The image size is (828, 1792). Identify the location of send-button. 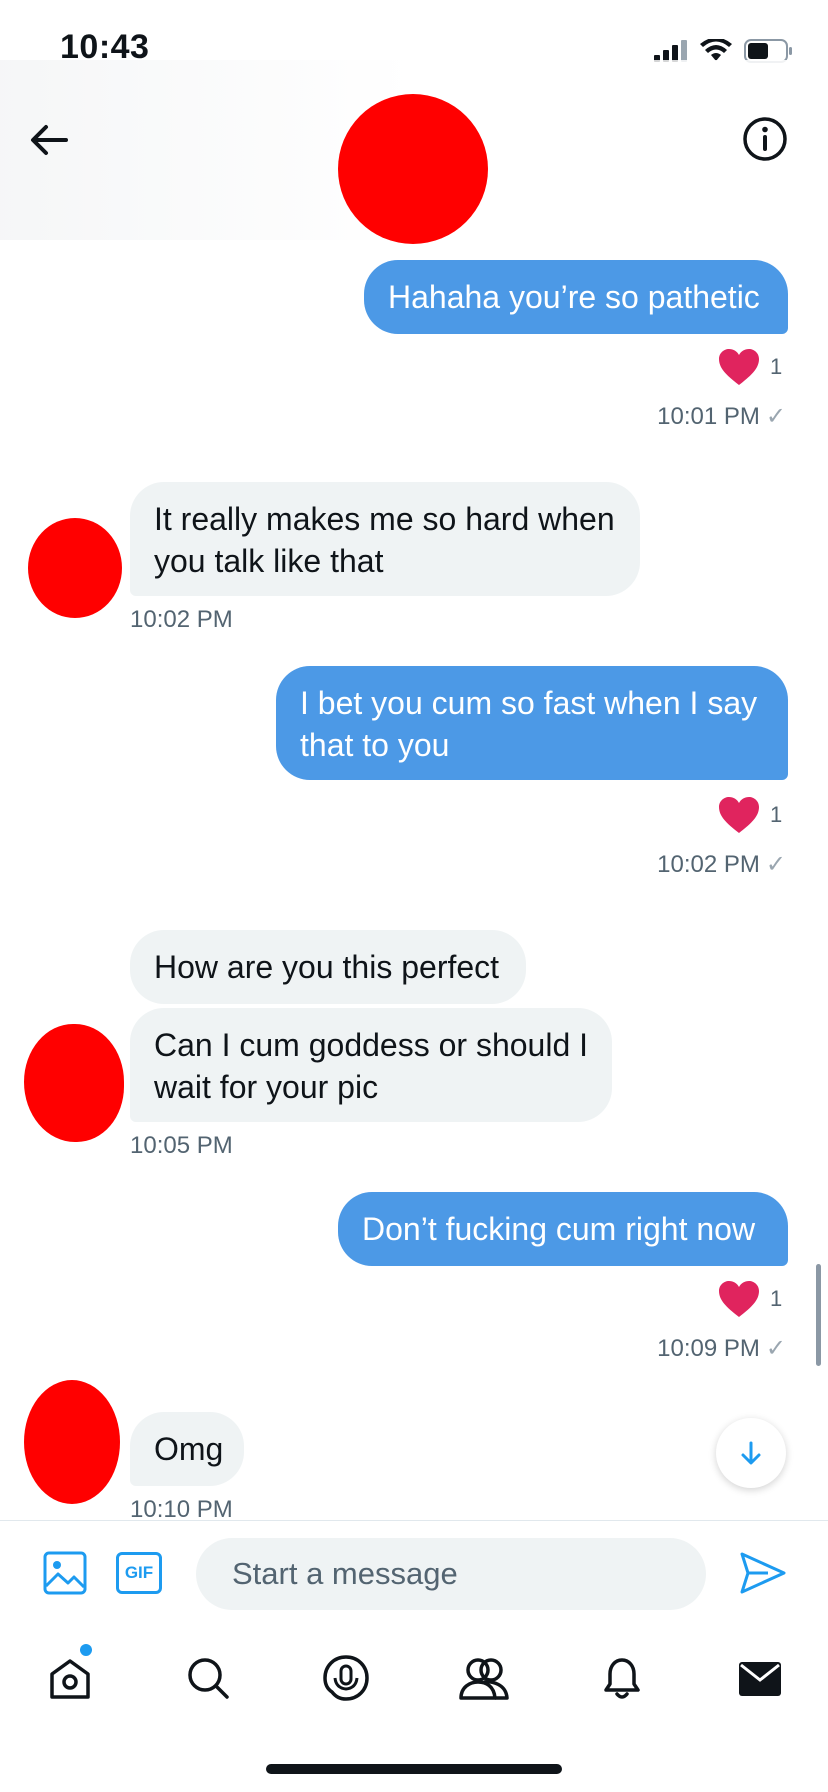
(763, 1573).